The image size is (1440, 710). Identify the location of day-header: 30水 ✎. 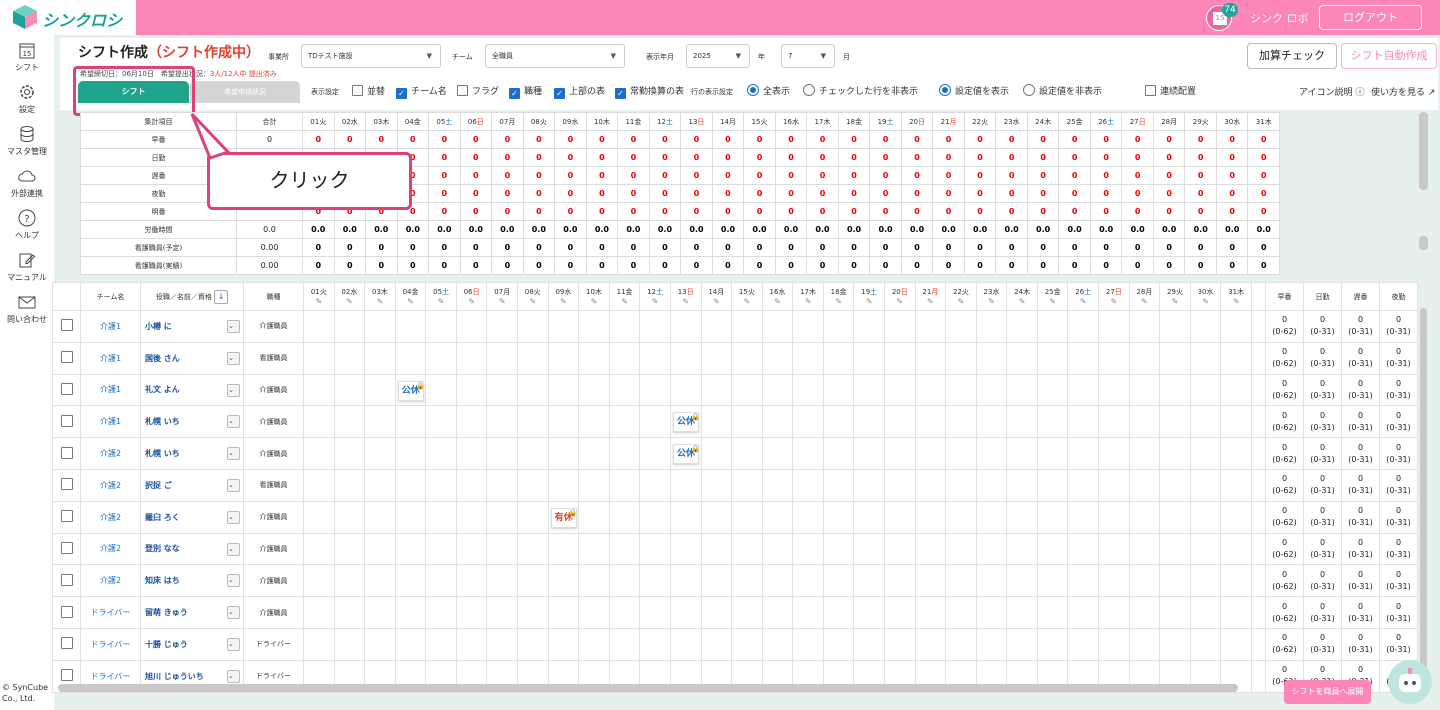
(1205, 296).